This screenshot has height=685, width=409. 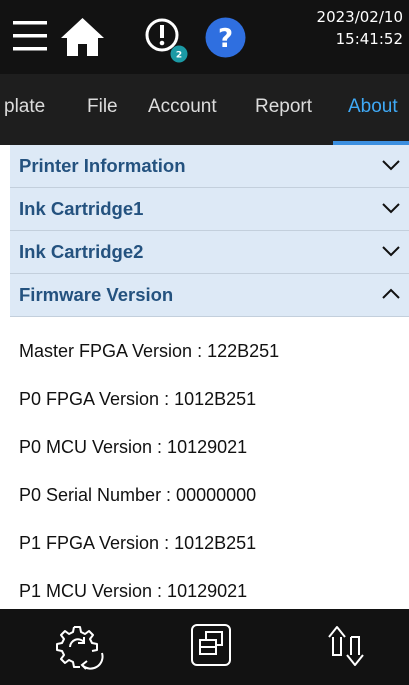 What do you see at coordinates (82, 37) in the screenshot?
I see `home-icon` at bounding box center [82, 37].